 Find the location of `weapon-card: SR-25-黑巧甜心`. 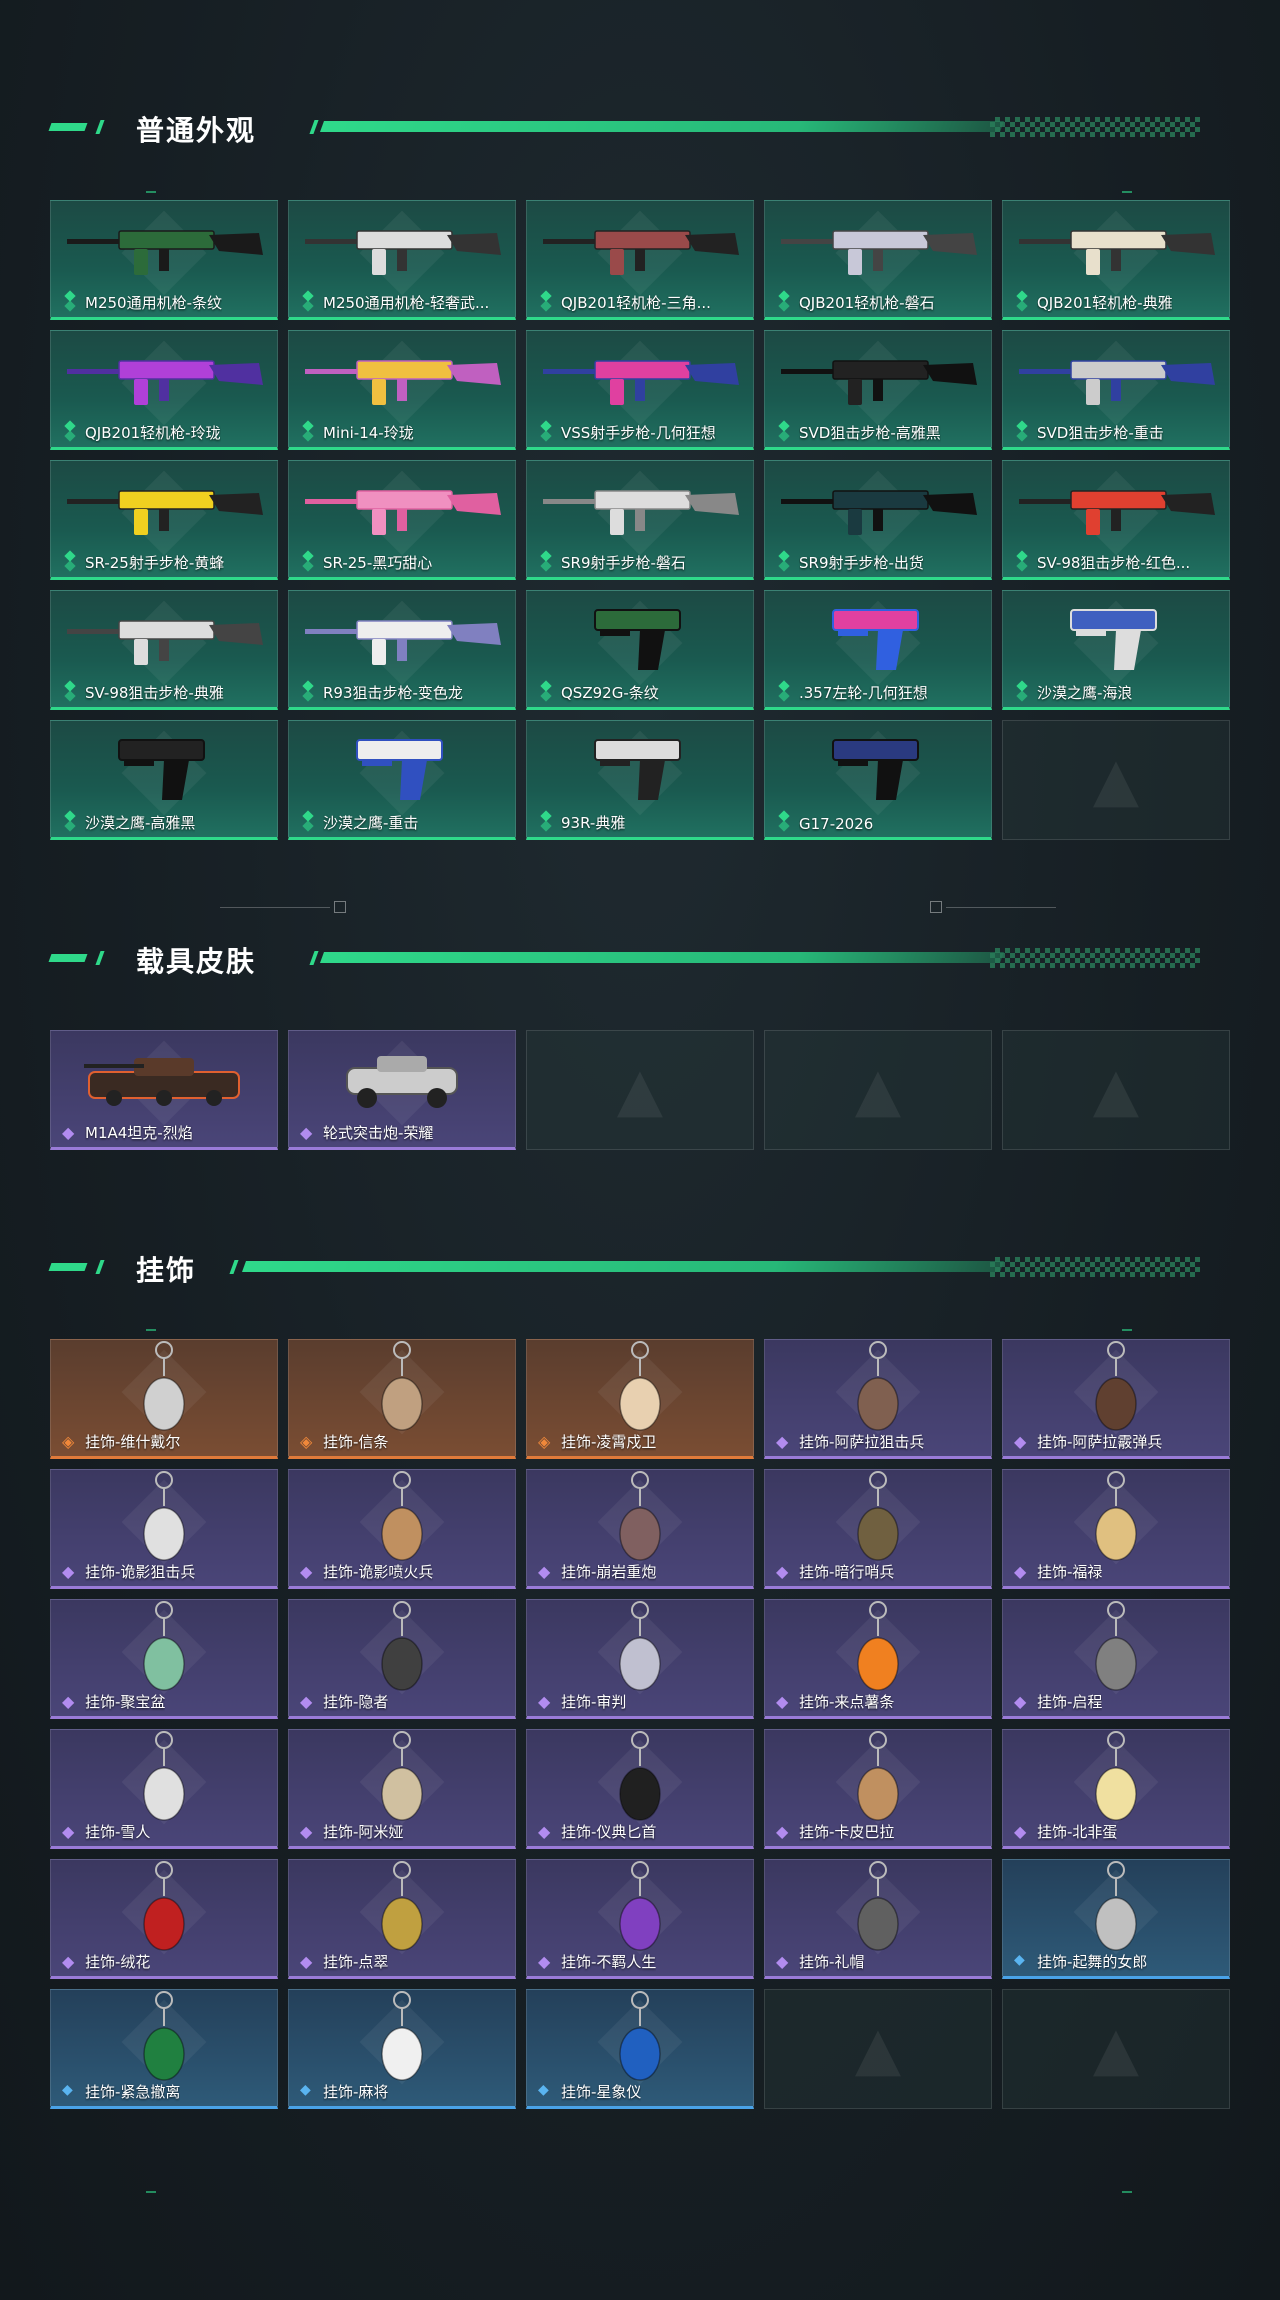

weapon-card: SR-25-黑巧甜心 is located at coordinates (402, 520).